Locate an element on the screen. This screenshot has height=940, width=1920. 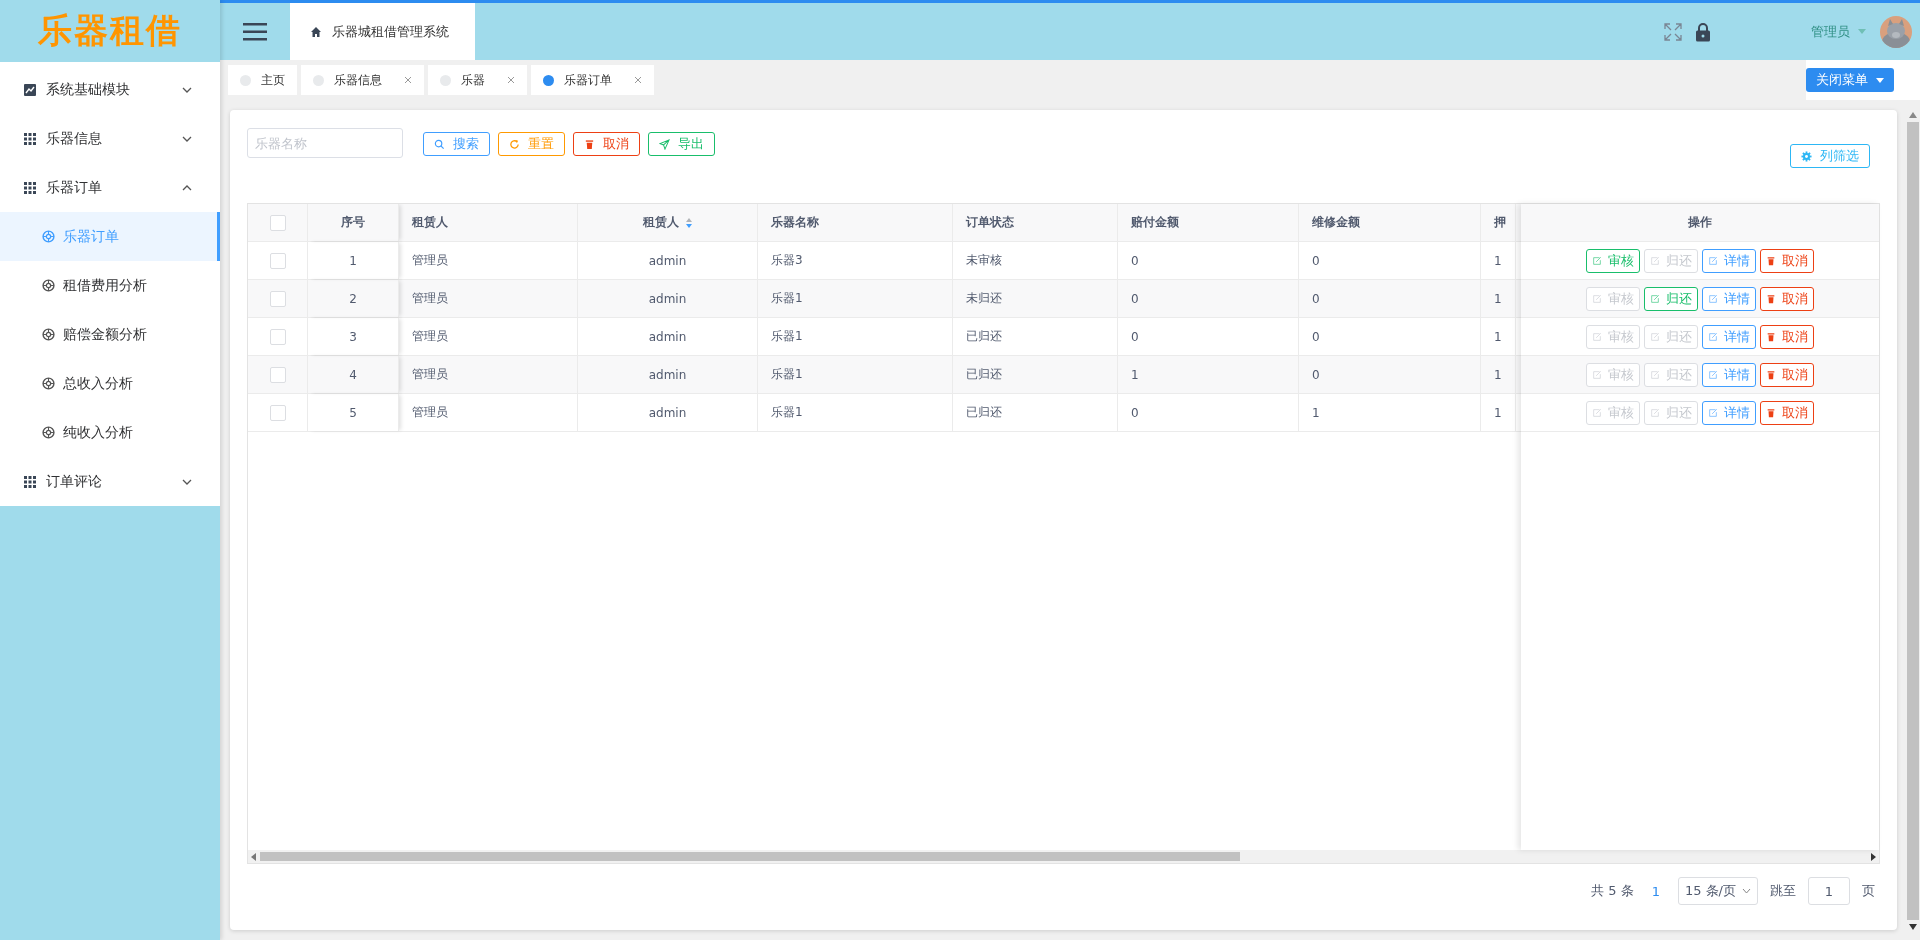
grid-icon is located at coordinates (30, 187).